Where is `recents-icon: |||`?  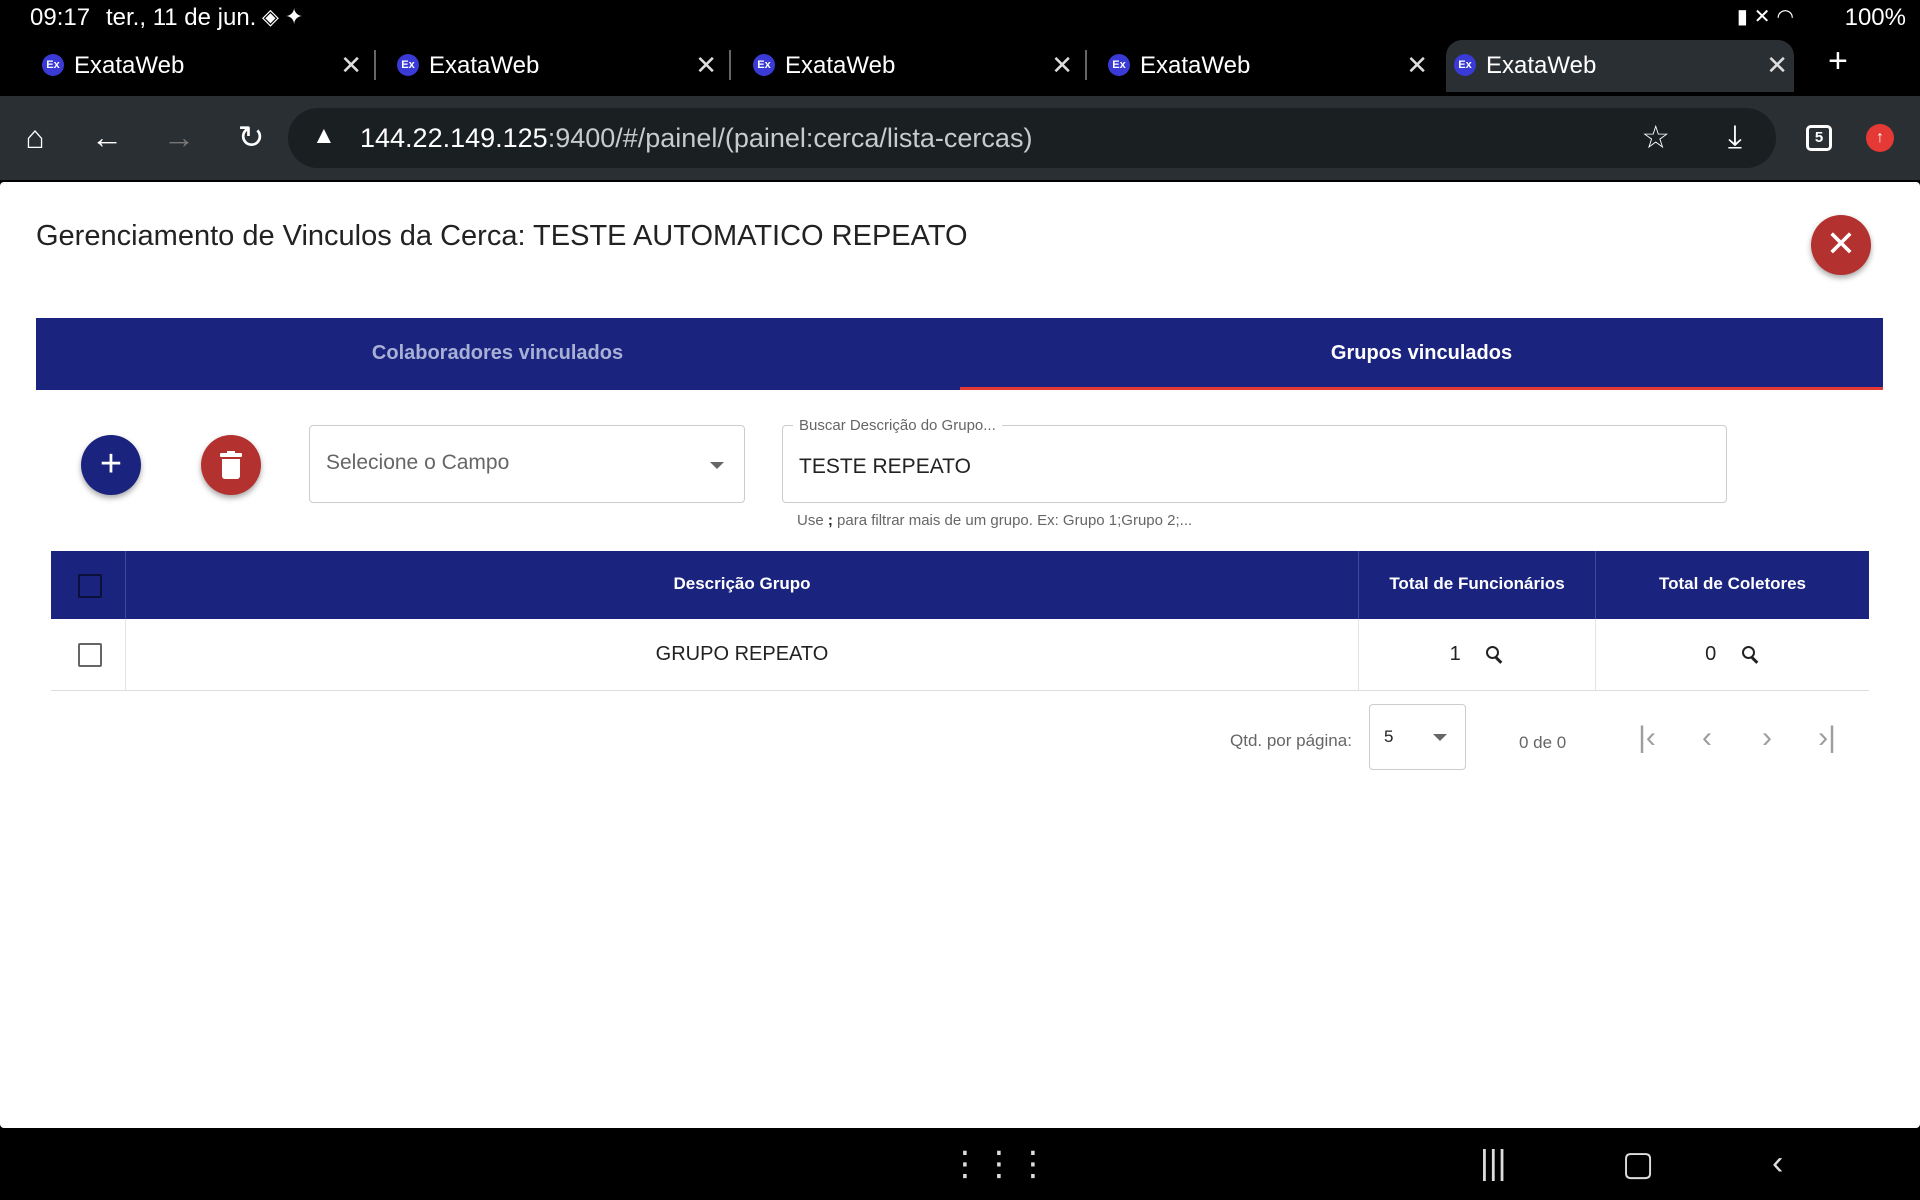 recents-icon: ||| is located at coordinates (1493, 1163).